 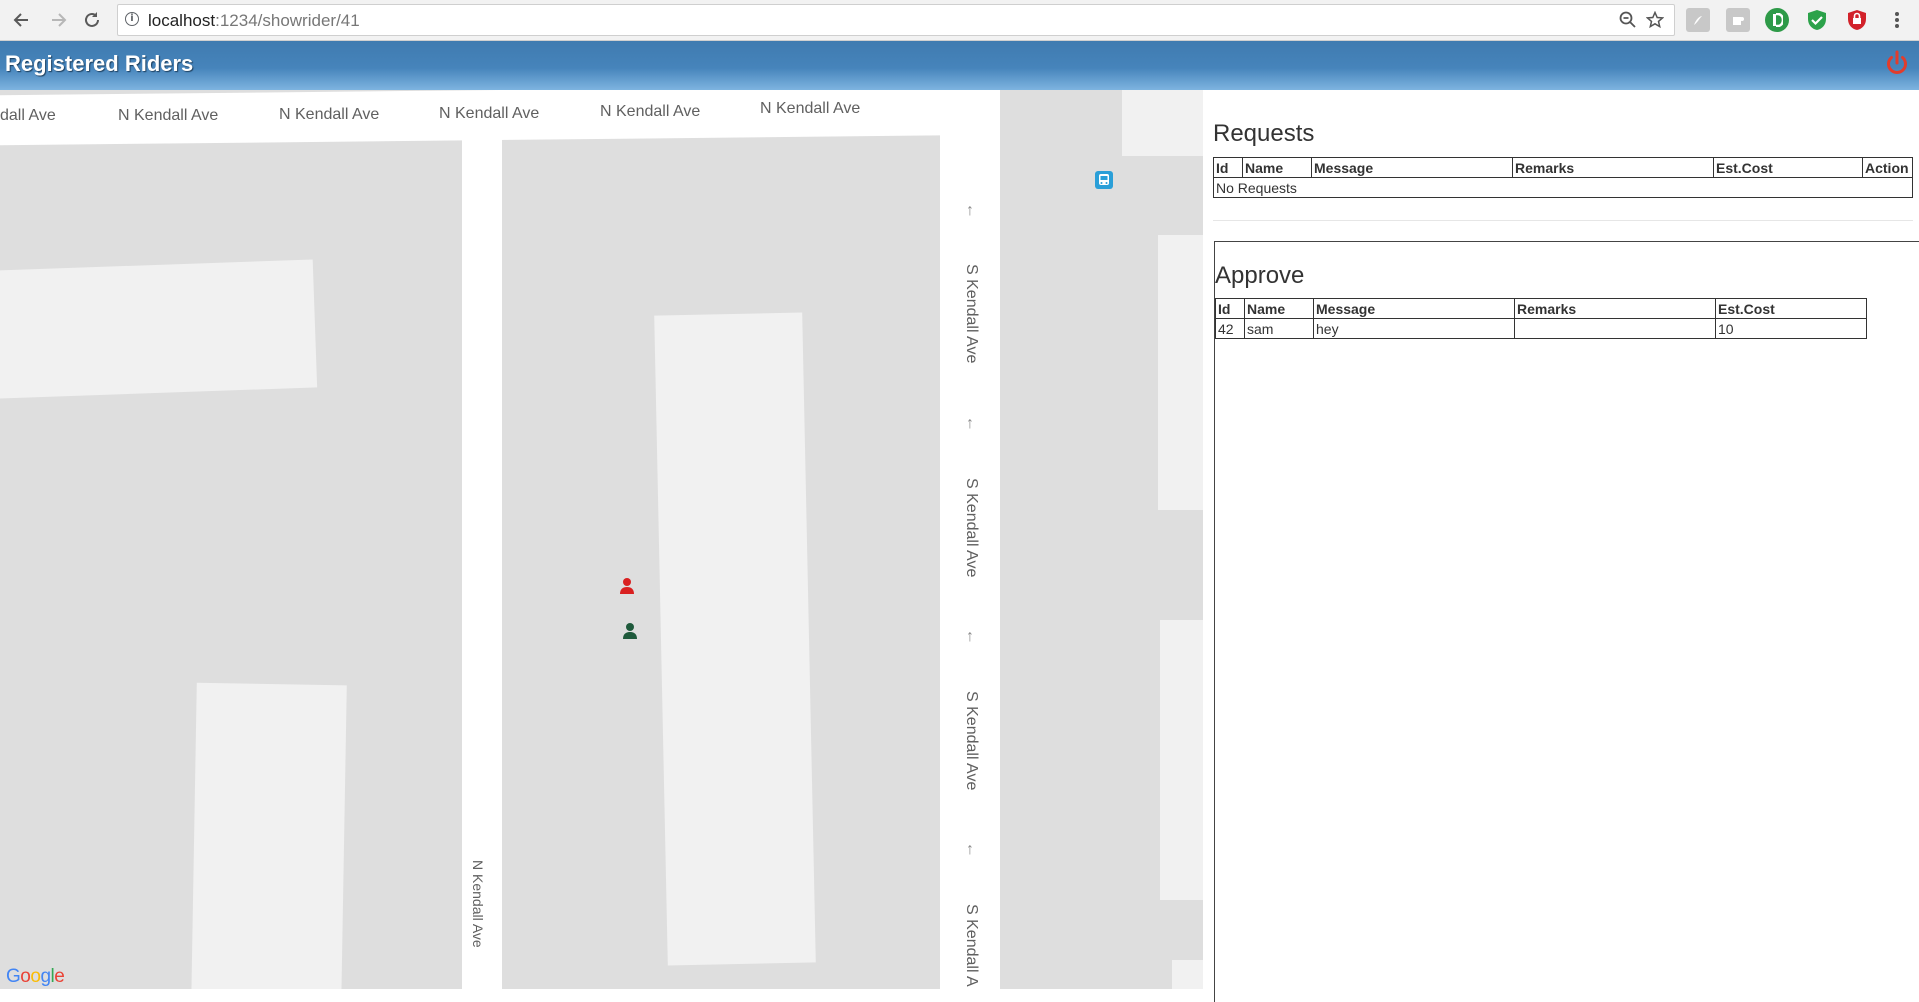 I want to click on cell-message: hey, so click(x=1414, y=328).